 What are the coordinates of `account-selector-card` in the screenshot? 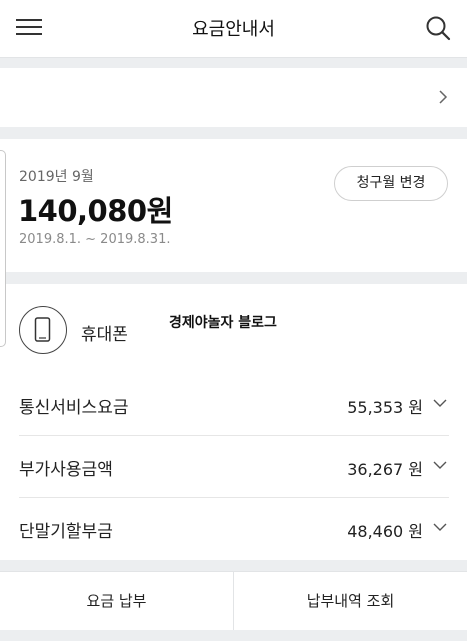 It's located at (233, 97).